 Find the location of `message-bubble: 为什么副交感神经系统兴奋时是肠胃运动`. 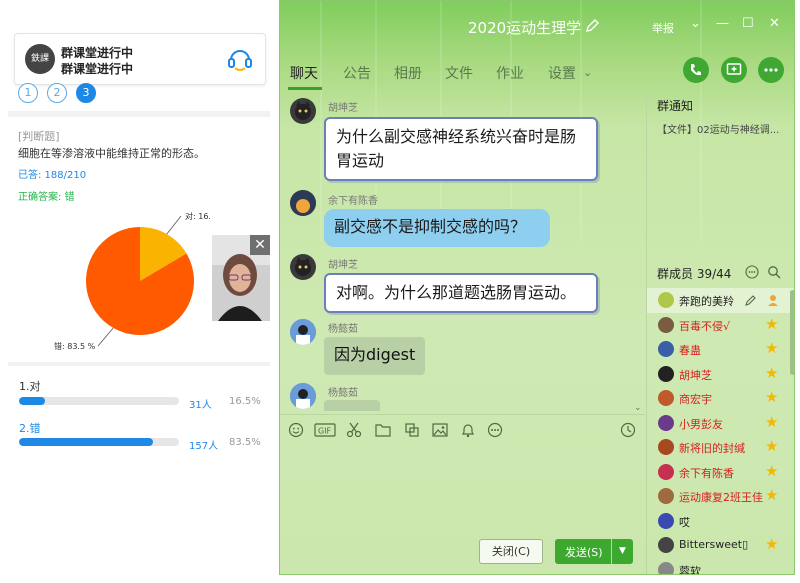

message-bubble: 为什么副交感神经系统兴奋时是肠胃运动 is located at coordinates (461, 149).